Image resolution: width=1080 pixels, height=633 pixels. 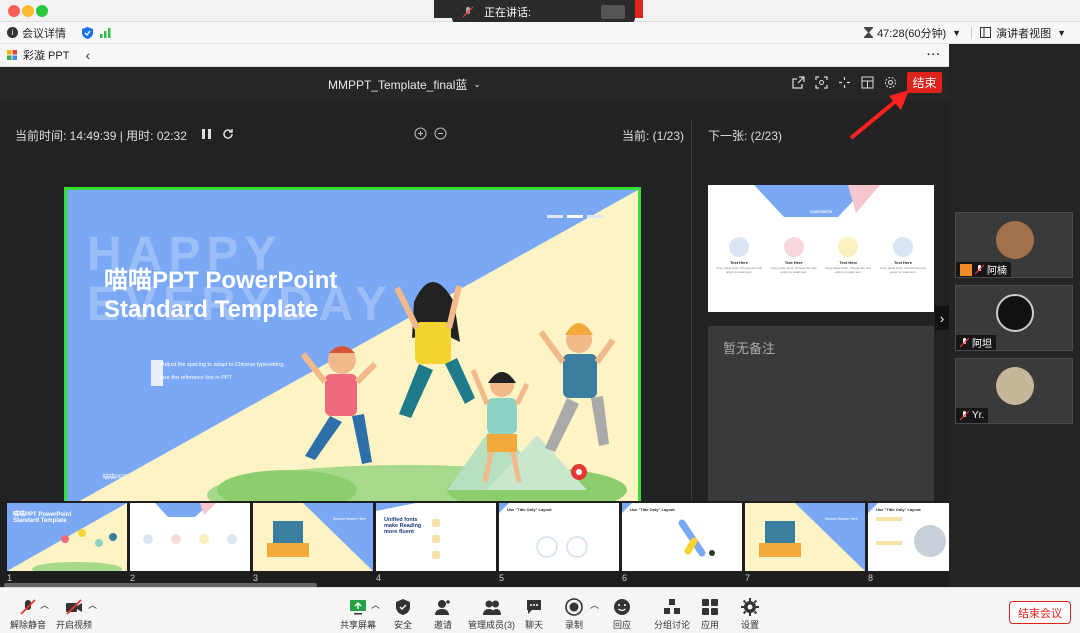 I want to click on next-slide-banner, so click(x=817, y=201).